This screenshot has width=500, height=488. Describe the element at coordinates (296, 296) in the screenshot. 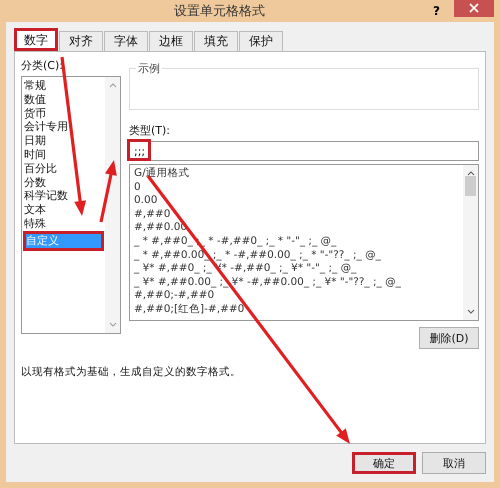

I see `format-item: #,##0;-#,##0` at that location.